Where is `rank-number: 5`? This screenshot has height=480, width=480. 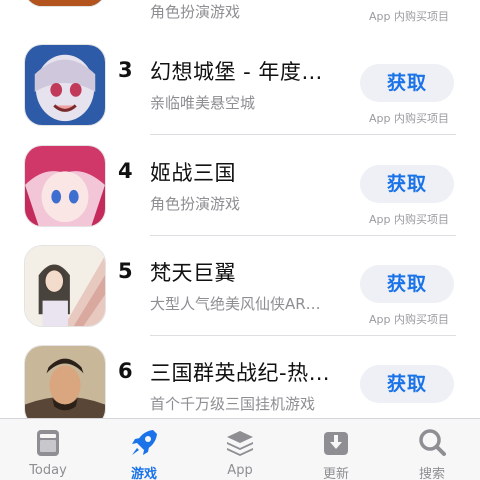
rank-number: 5 is located at coordinates (125, 271).